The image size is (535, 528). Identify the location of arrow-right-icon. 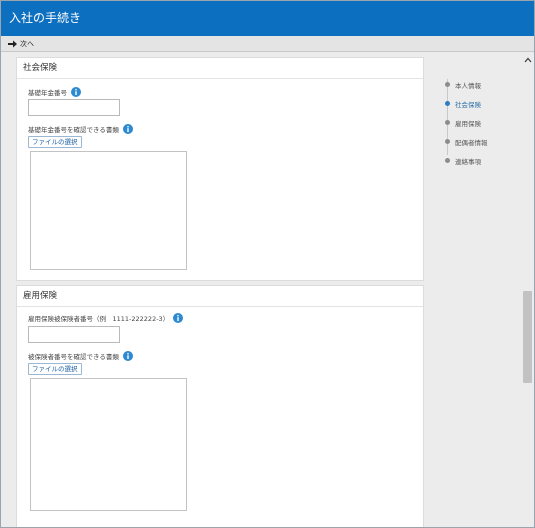
(12, 44).